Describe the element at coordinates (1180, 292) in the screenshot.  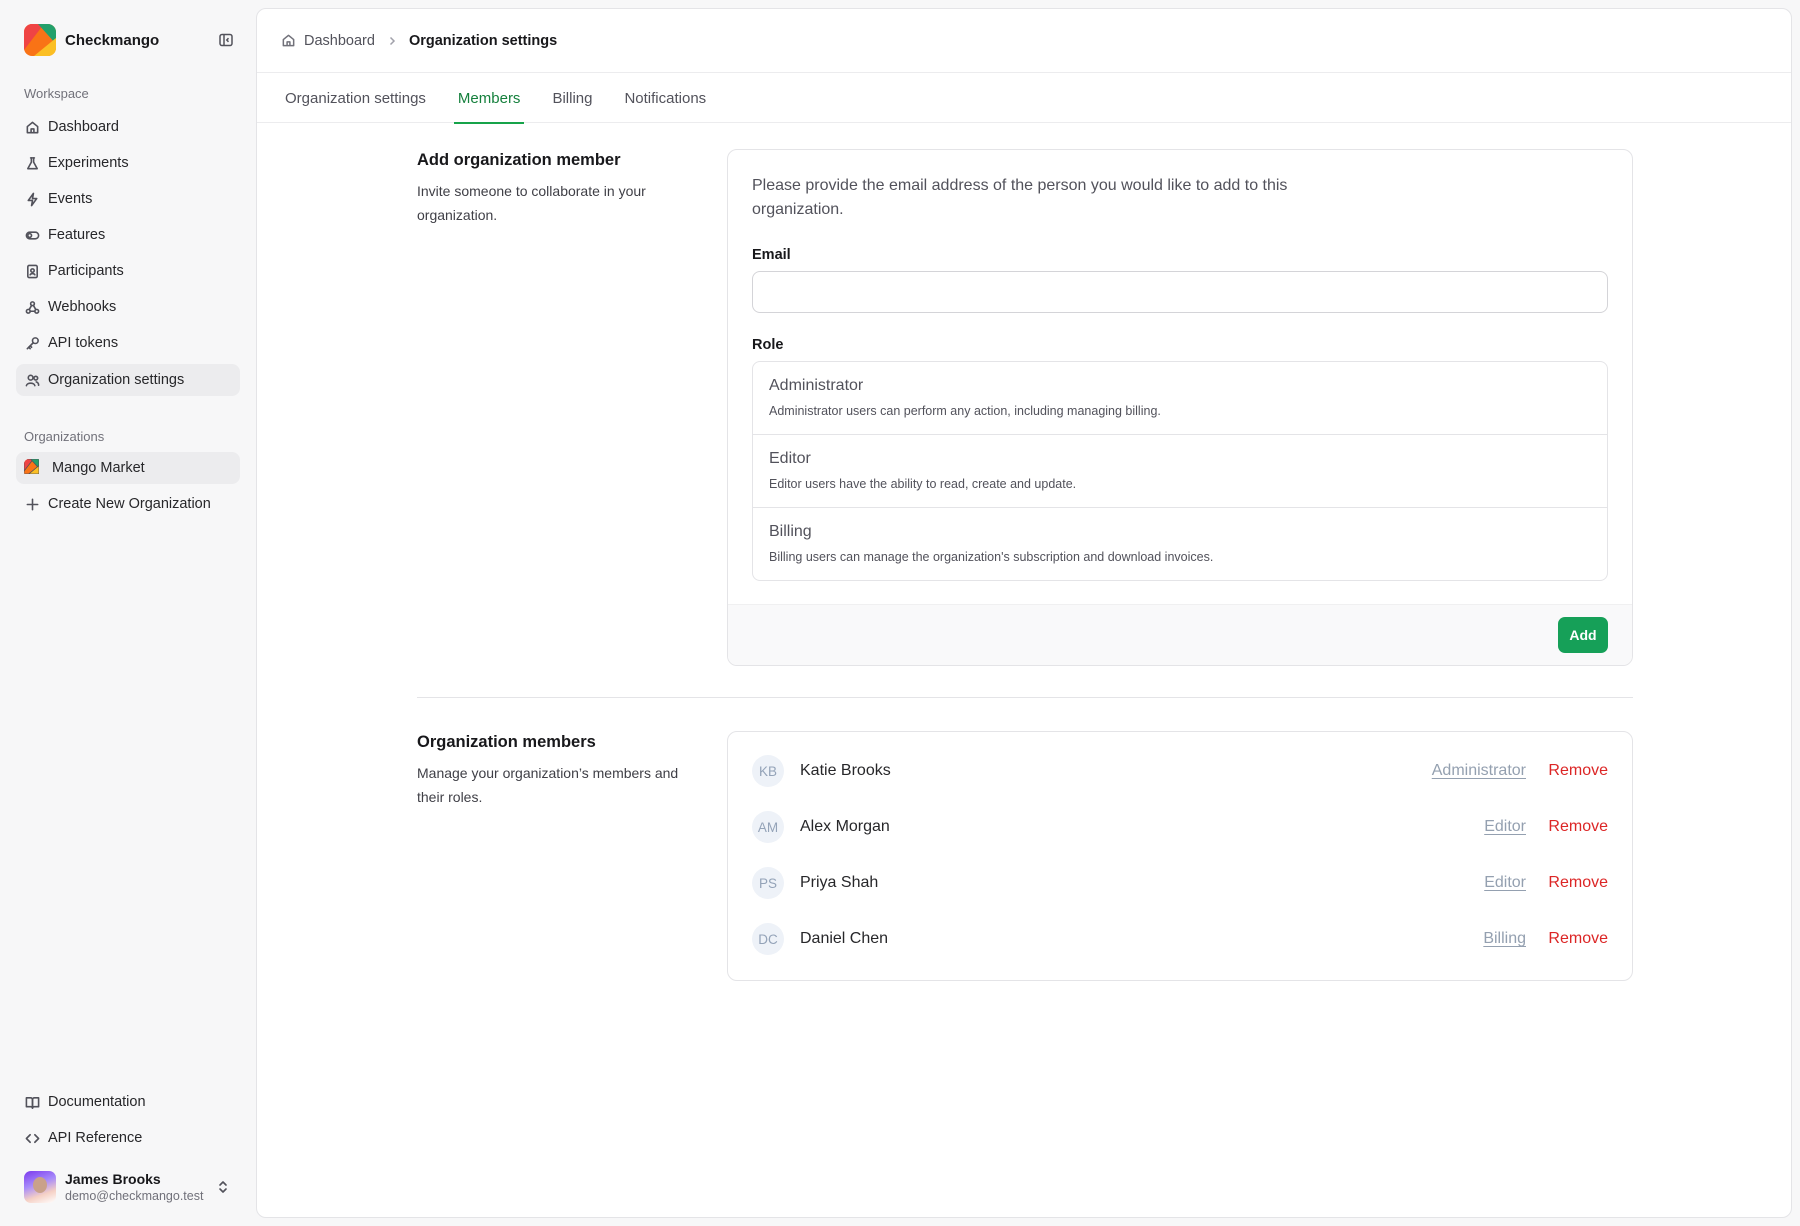
I see `email-field` at that location.